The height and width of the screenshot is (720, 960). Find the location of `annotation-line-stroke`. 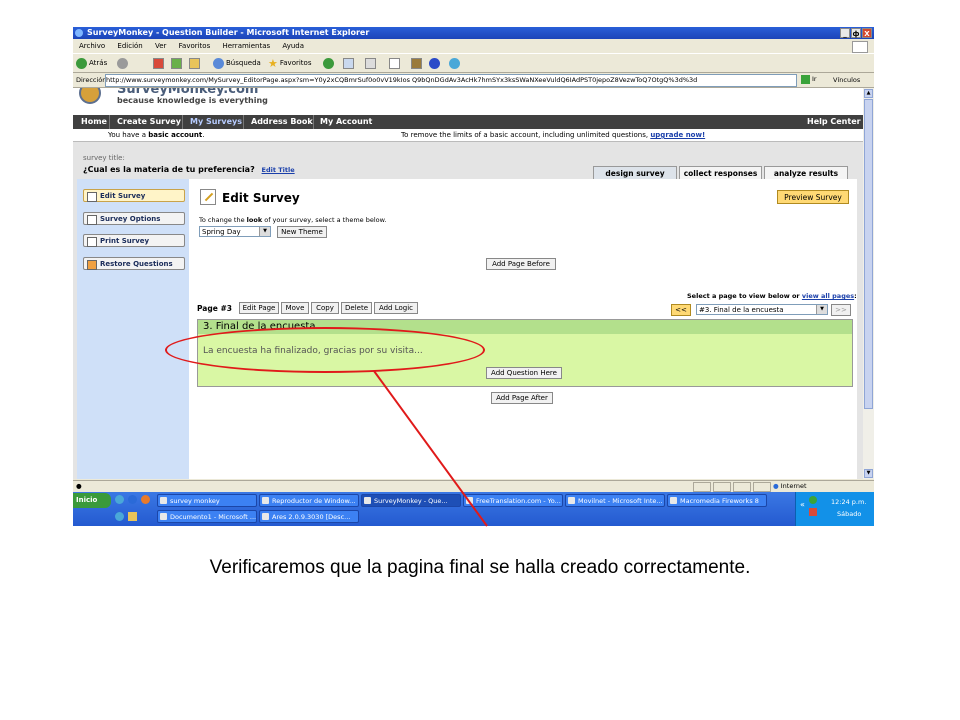

annotation-line-stroke is located at coordinates (430, 448).